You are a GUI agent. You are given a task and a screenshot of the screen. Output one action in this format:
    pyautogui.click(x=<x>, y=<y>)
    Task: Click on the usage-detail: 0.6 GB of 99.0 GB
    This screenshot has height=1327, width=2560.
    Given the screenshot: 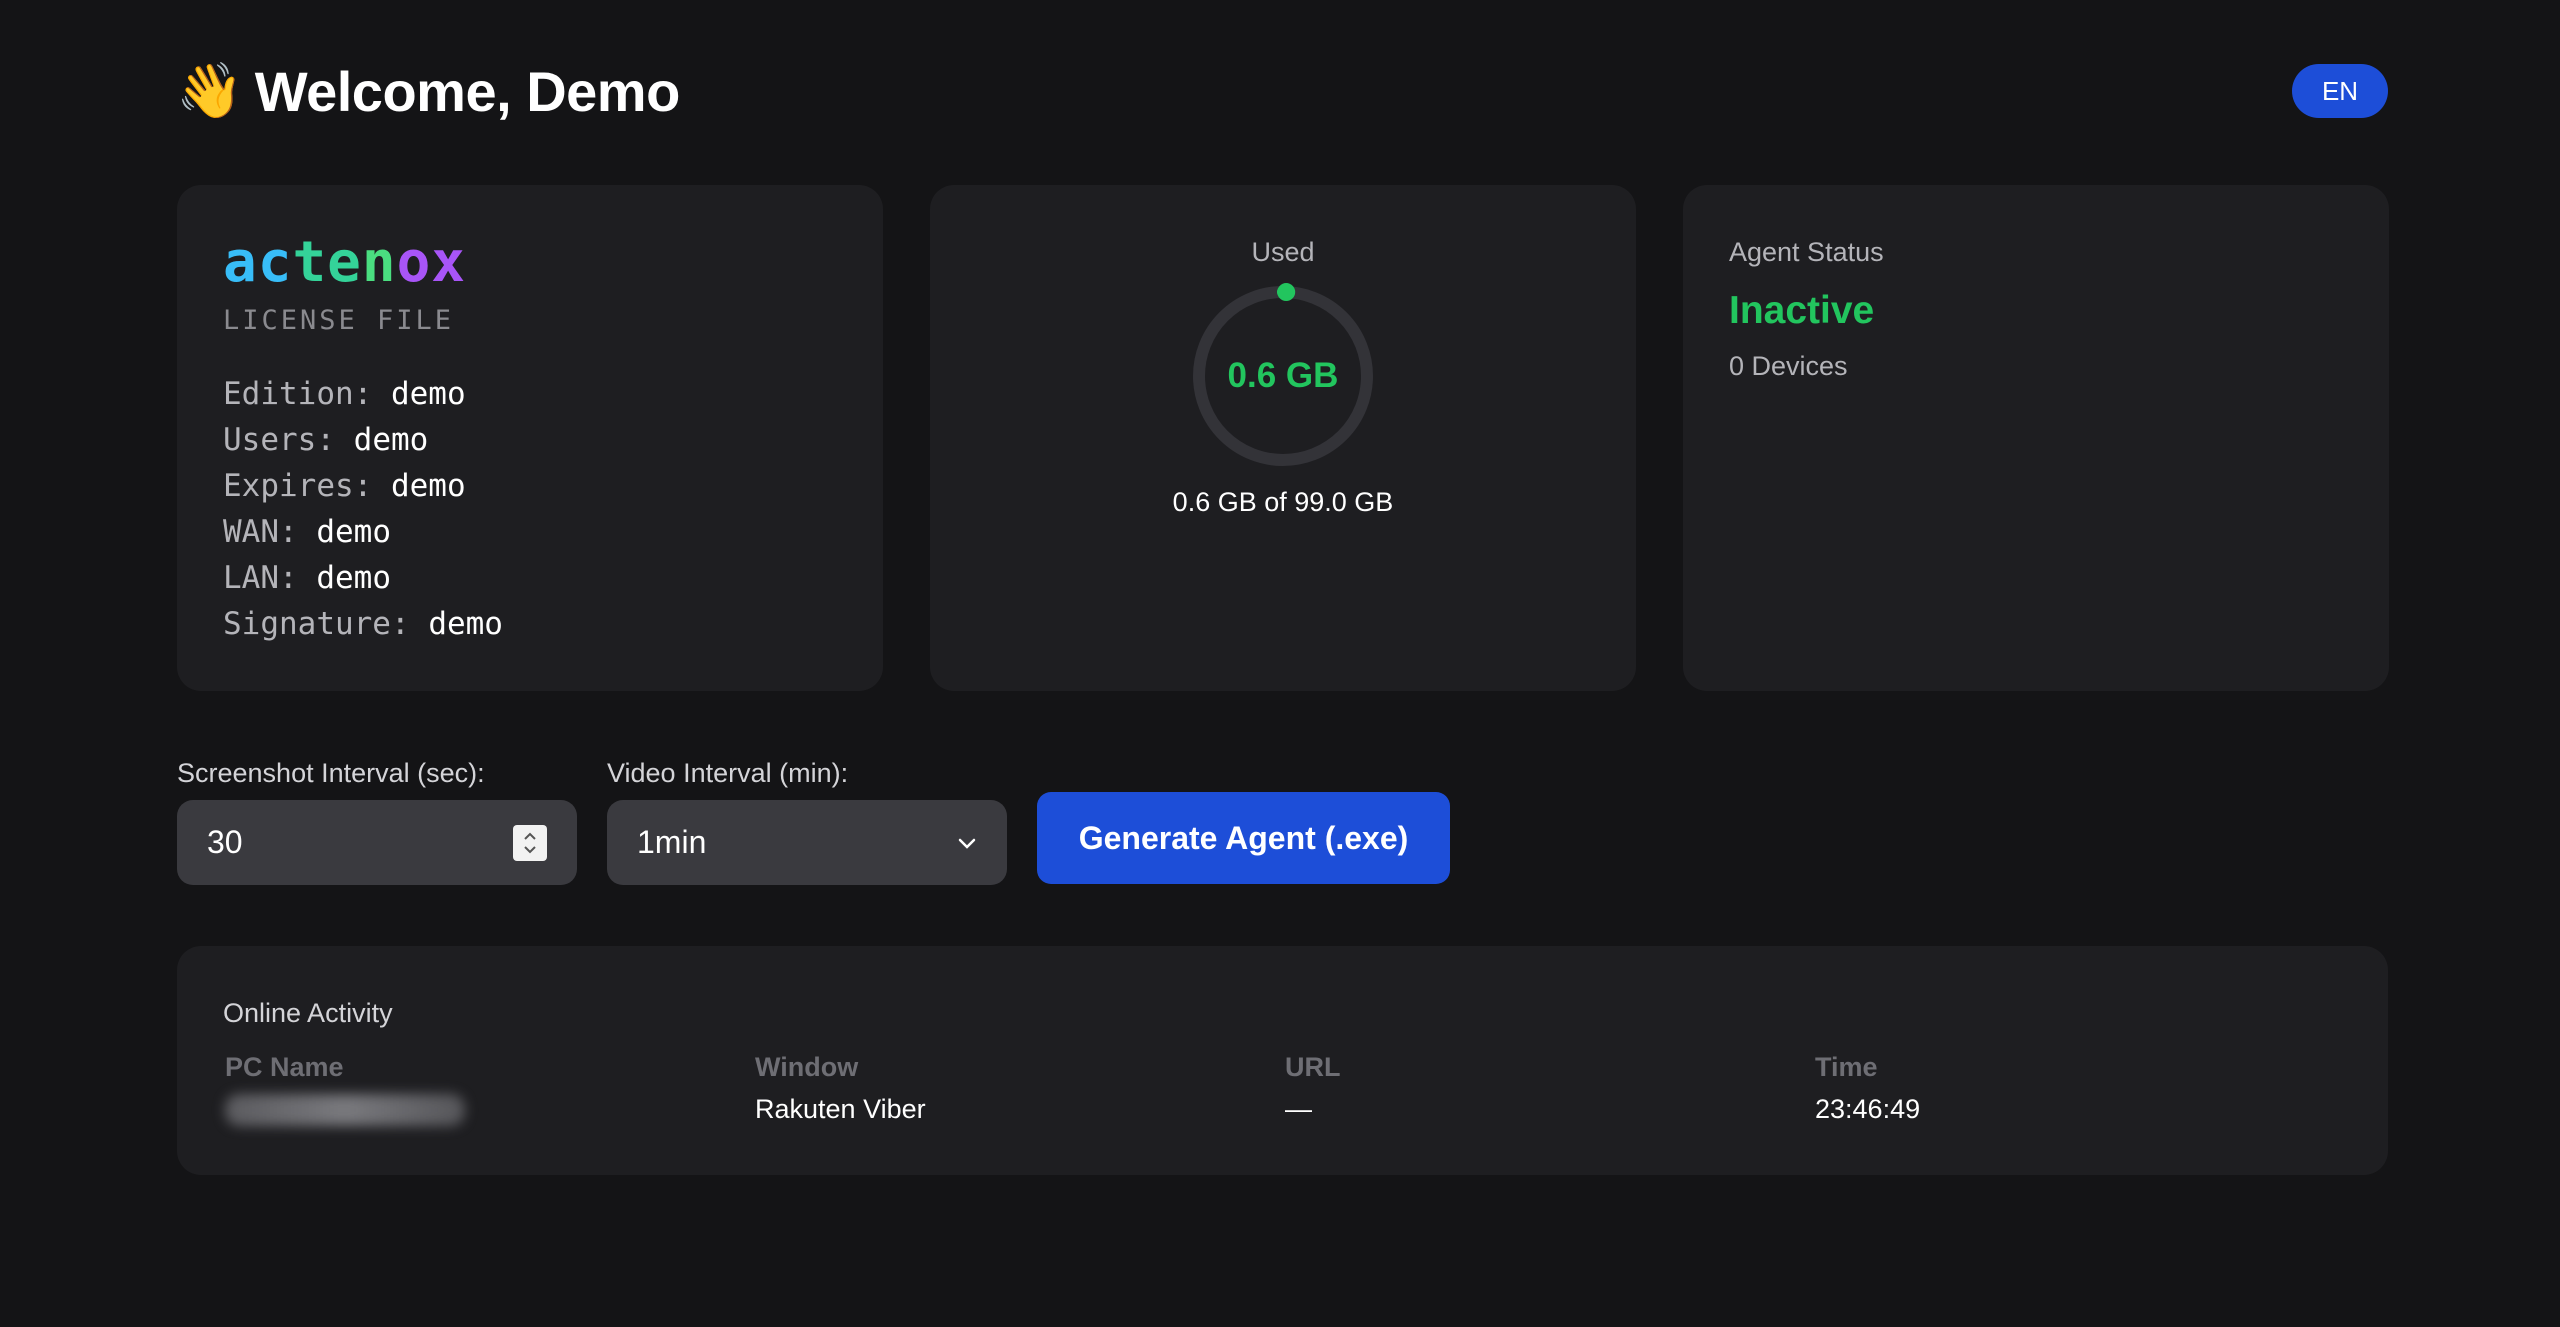 What is the action you would take?
    pyautogui.click(x=1283, y=502)
    